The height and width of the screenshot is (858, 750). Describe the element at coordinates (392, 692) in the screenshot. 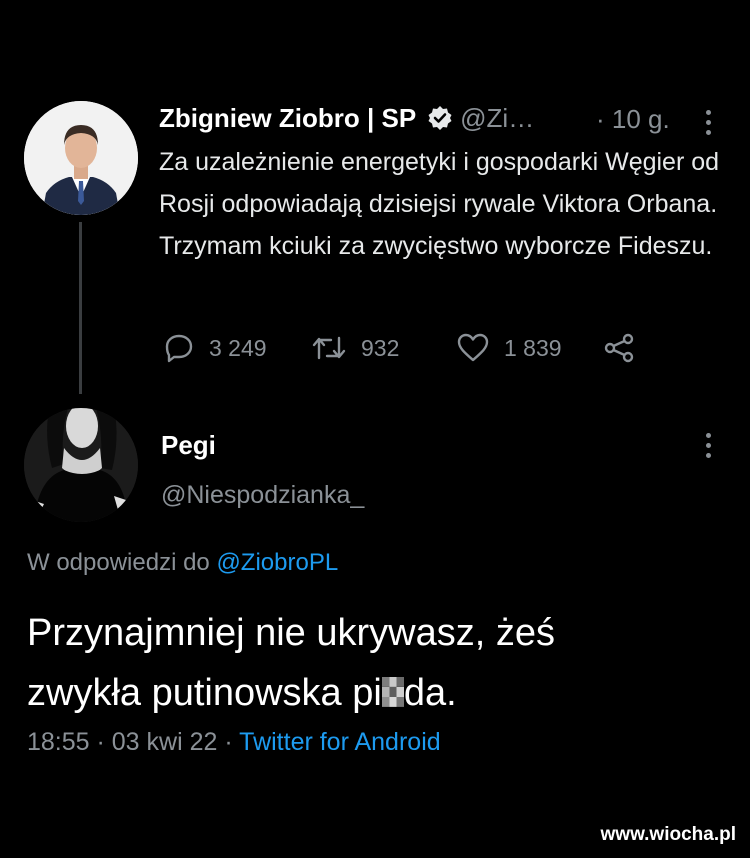

I see `censor-pixelation` at that location.